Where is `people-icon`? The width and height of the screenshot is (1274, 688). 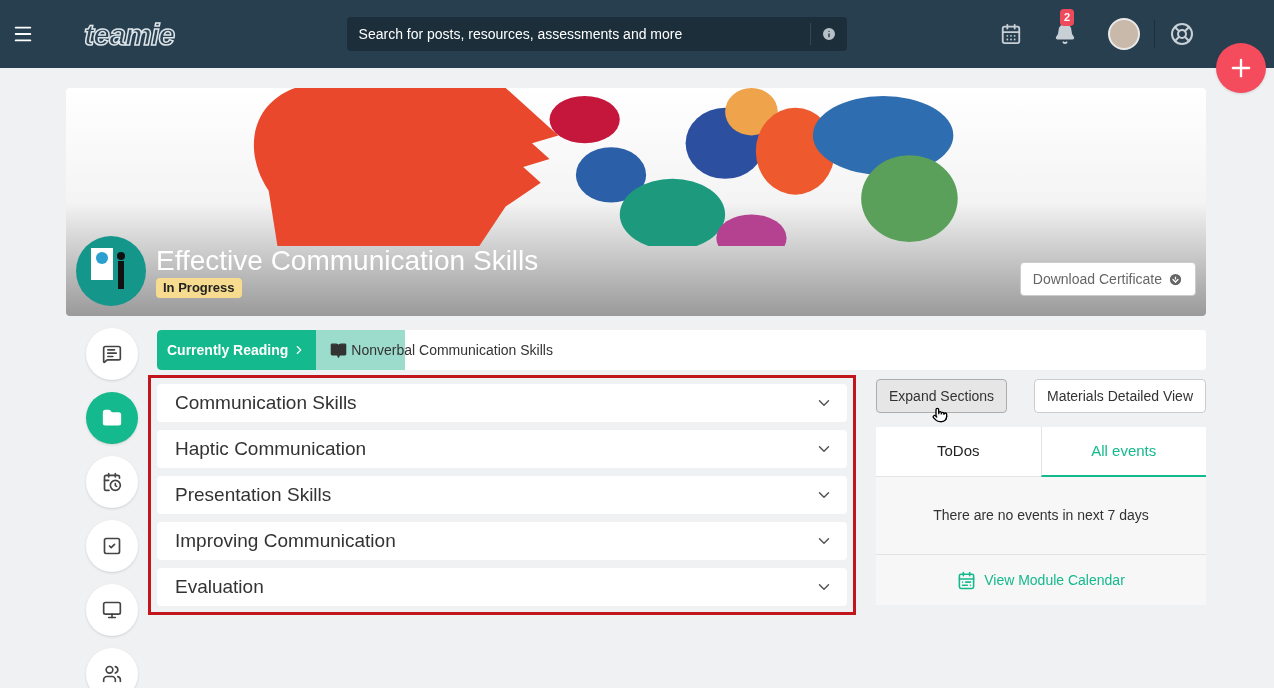
people-icon is located at coordinates (111, 674).